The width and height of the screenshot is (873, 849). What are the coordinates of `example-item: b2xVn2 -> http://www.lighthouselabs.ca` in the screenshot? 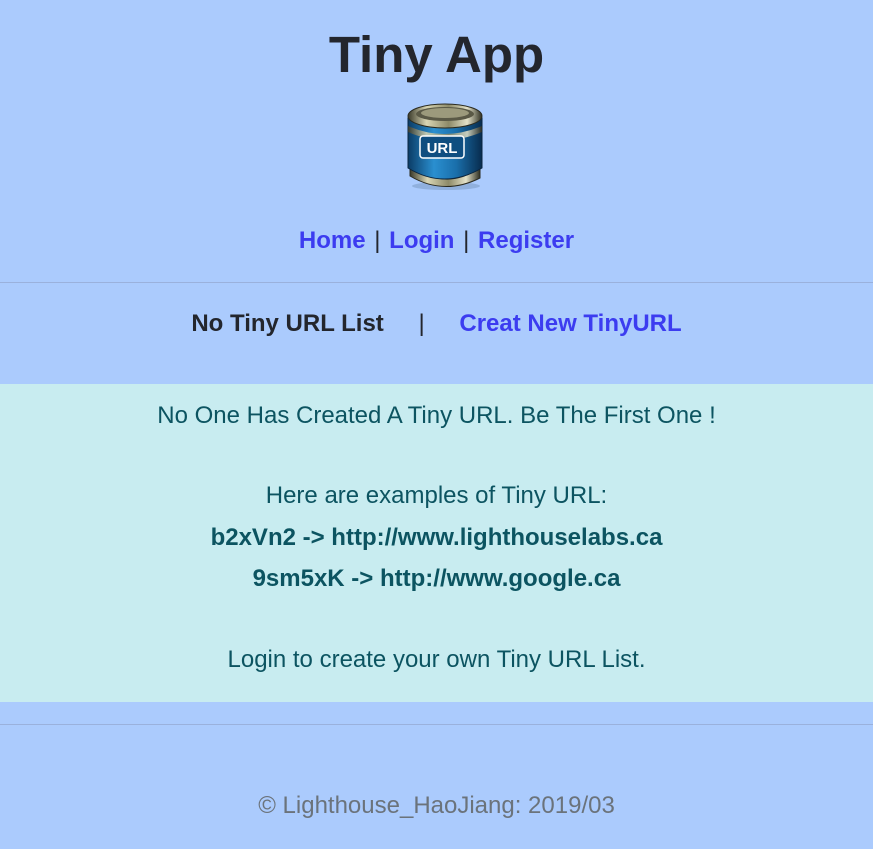 It's located at (436, 537).